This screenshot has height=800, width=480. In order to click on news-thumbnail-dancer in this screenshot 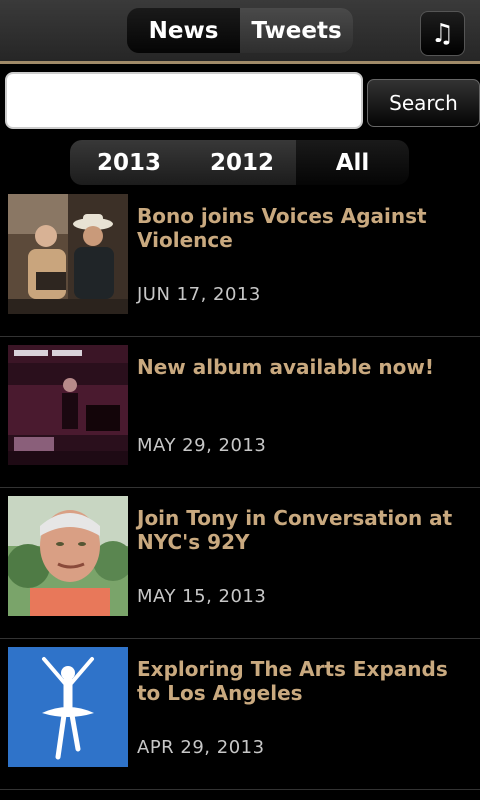, I will do `click(68, 707)`.